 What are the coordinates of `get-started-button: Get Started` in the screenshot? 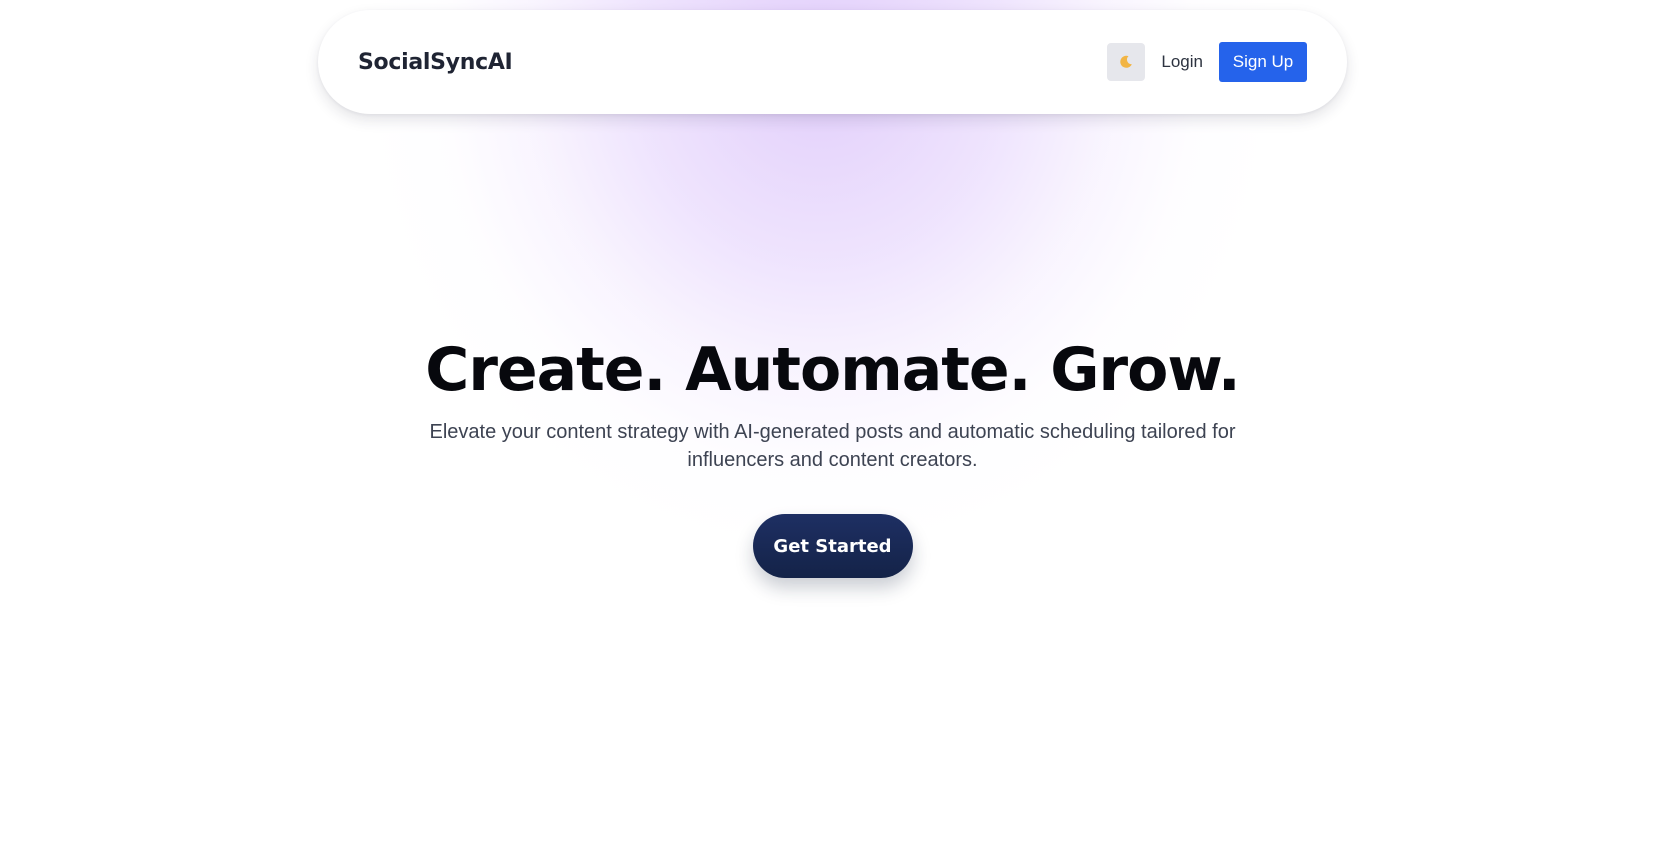 It's located at (832, 546).